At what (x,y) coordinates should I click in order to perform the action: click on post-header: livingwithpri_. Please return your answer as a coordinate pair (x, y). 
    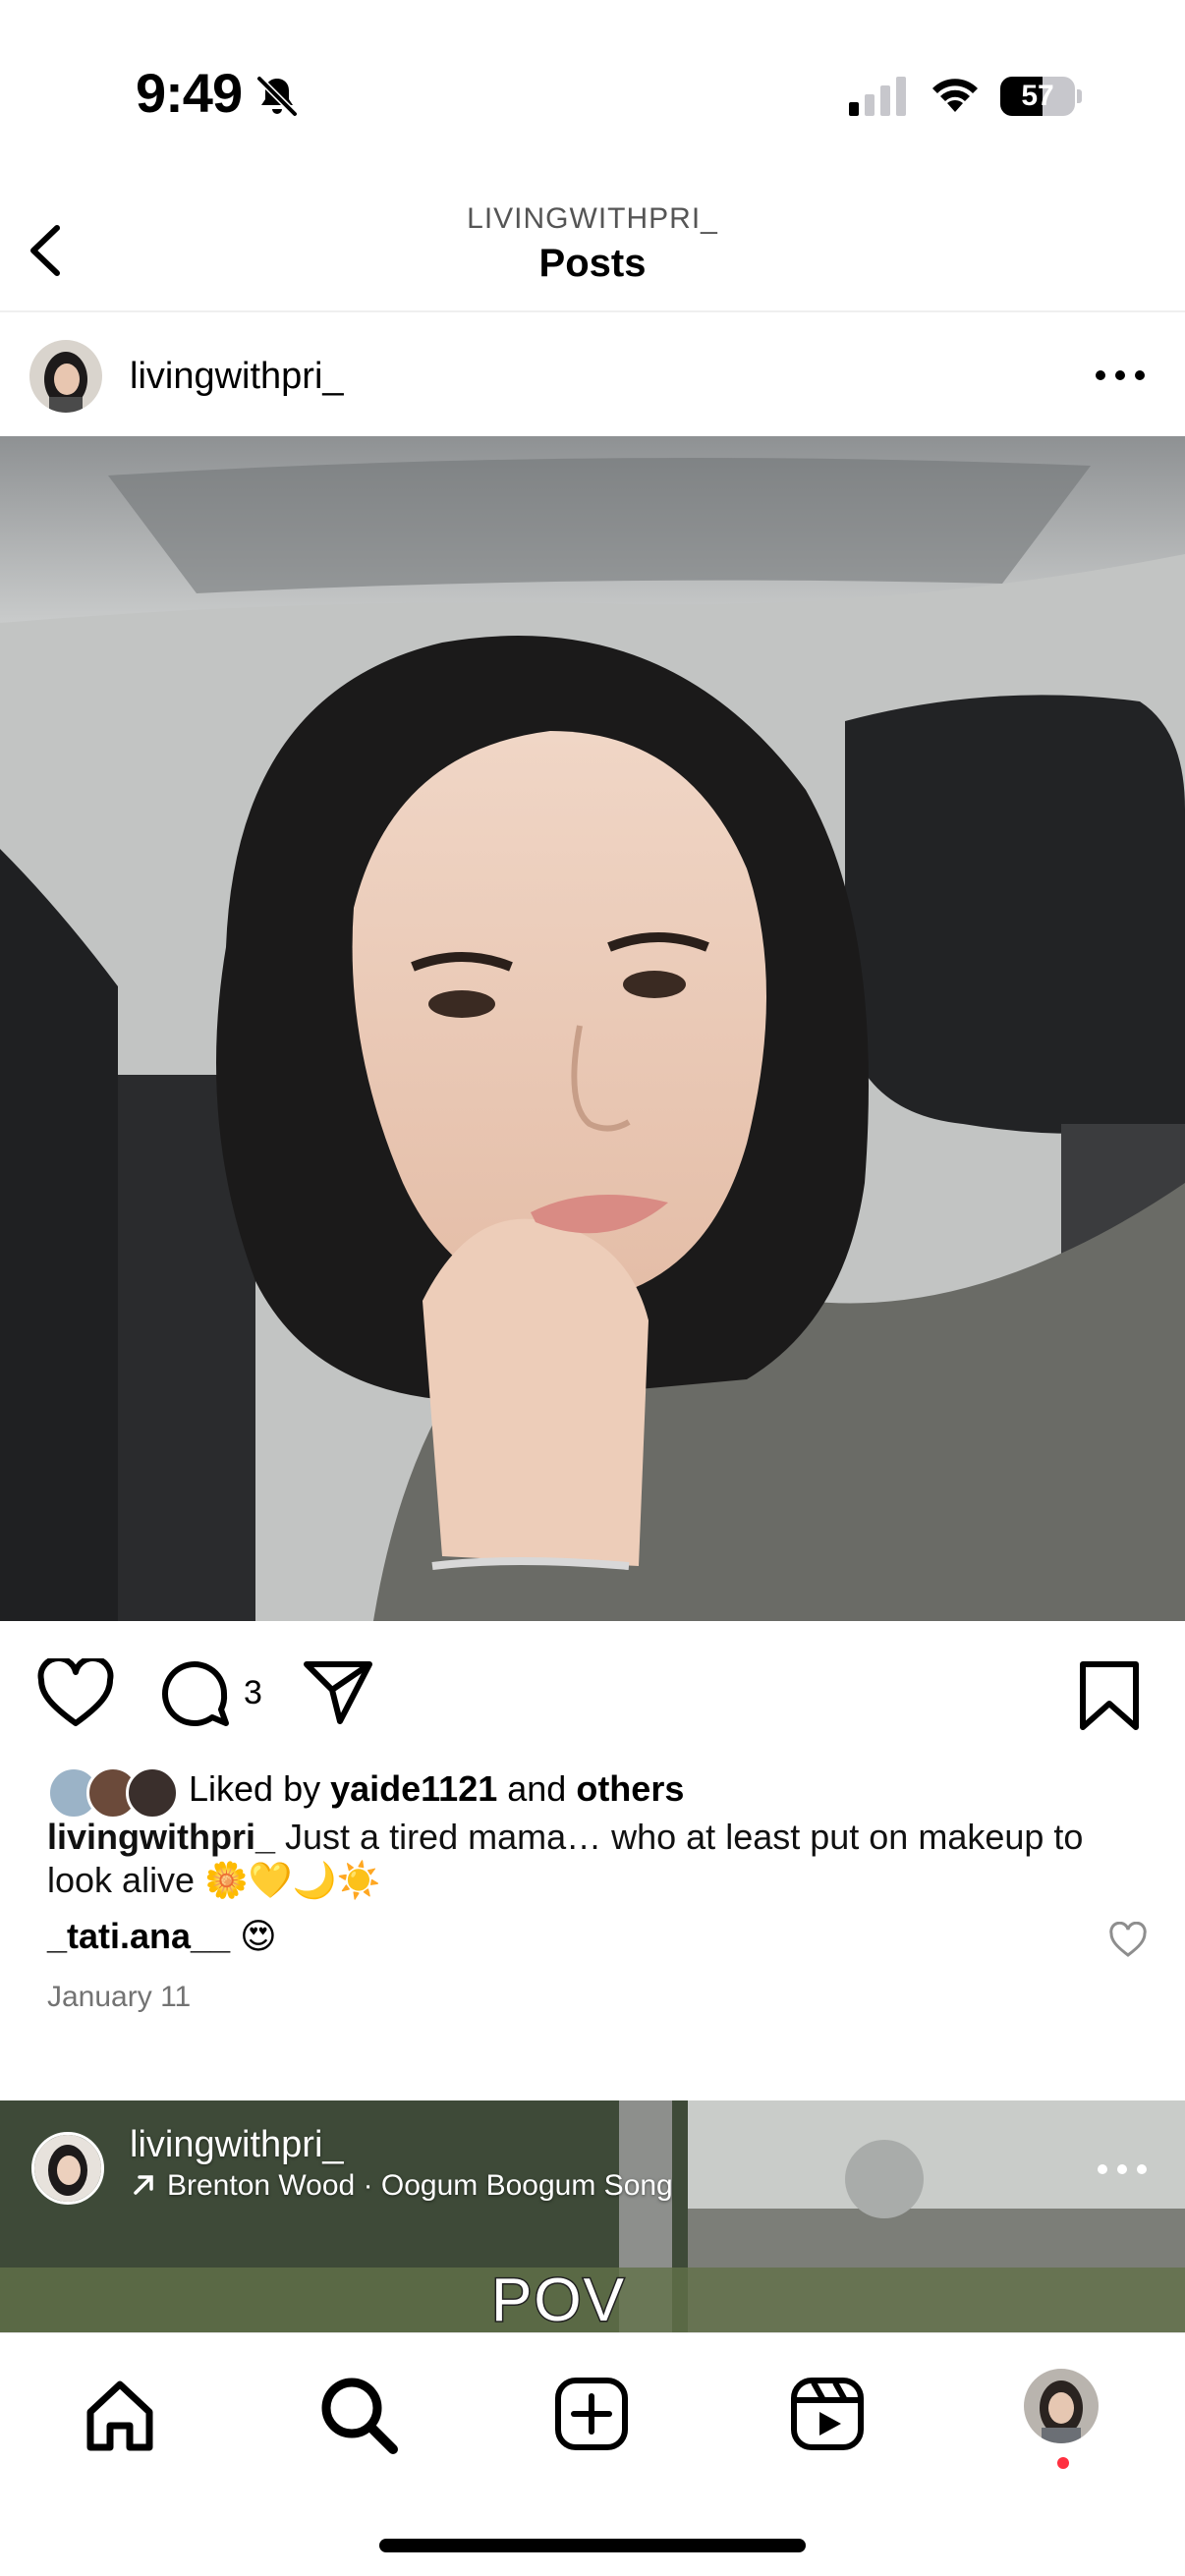
    Looking at the image, I should click on (592, 375).